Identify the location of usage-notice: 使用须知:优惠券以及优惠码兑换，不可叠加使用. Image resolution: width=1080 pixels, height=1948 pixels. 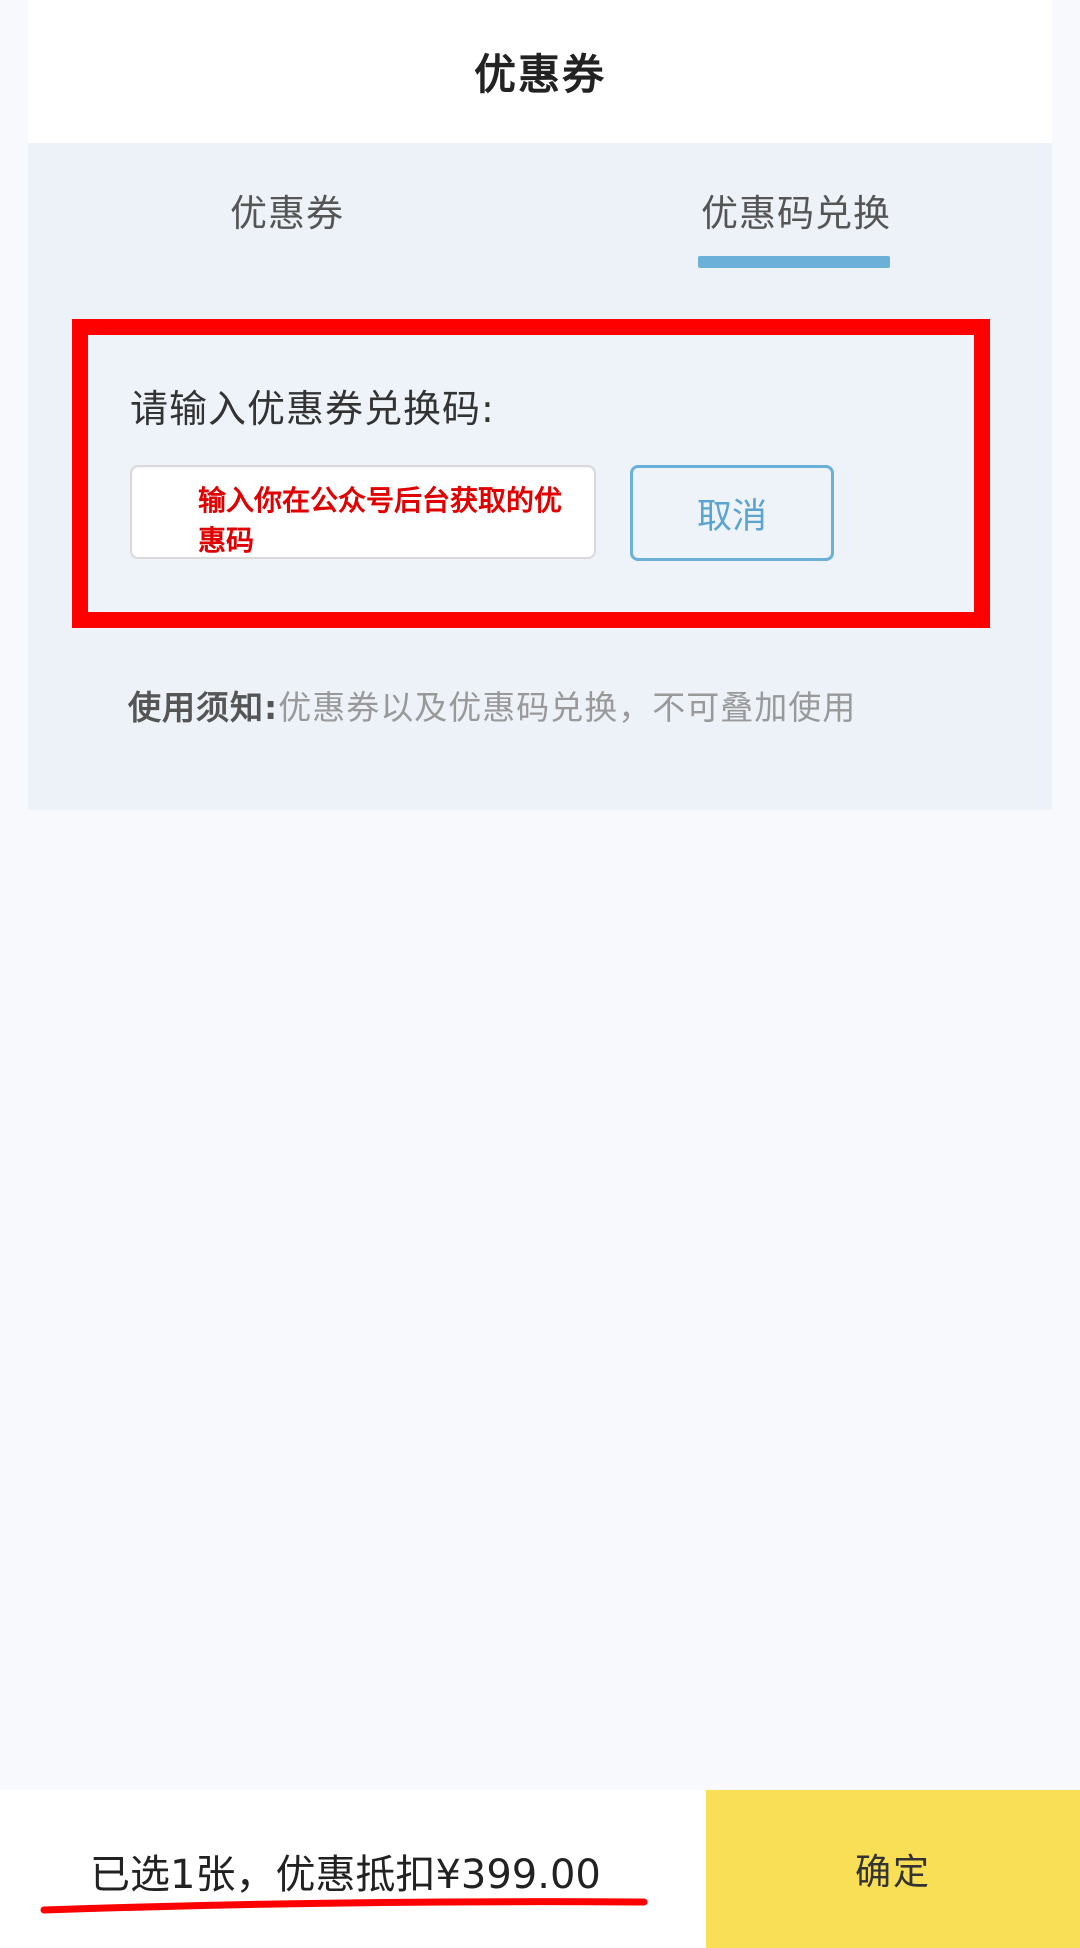
(492, 705).